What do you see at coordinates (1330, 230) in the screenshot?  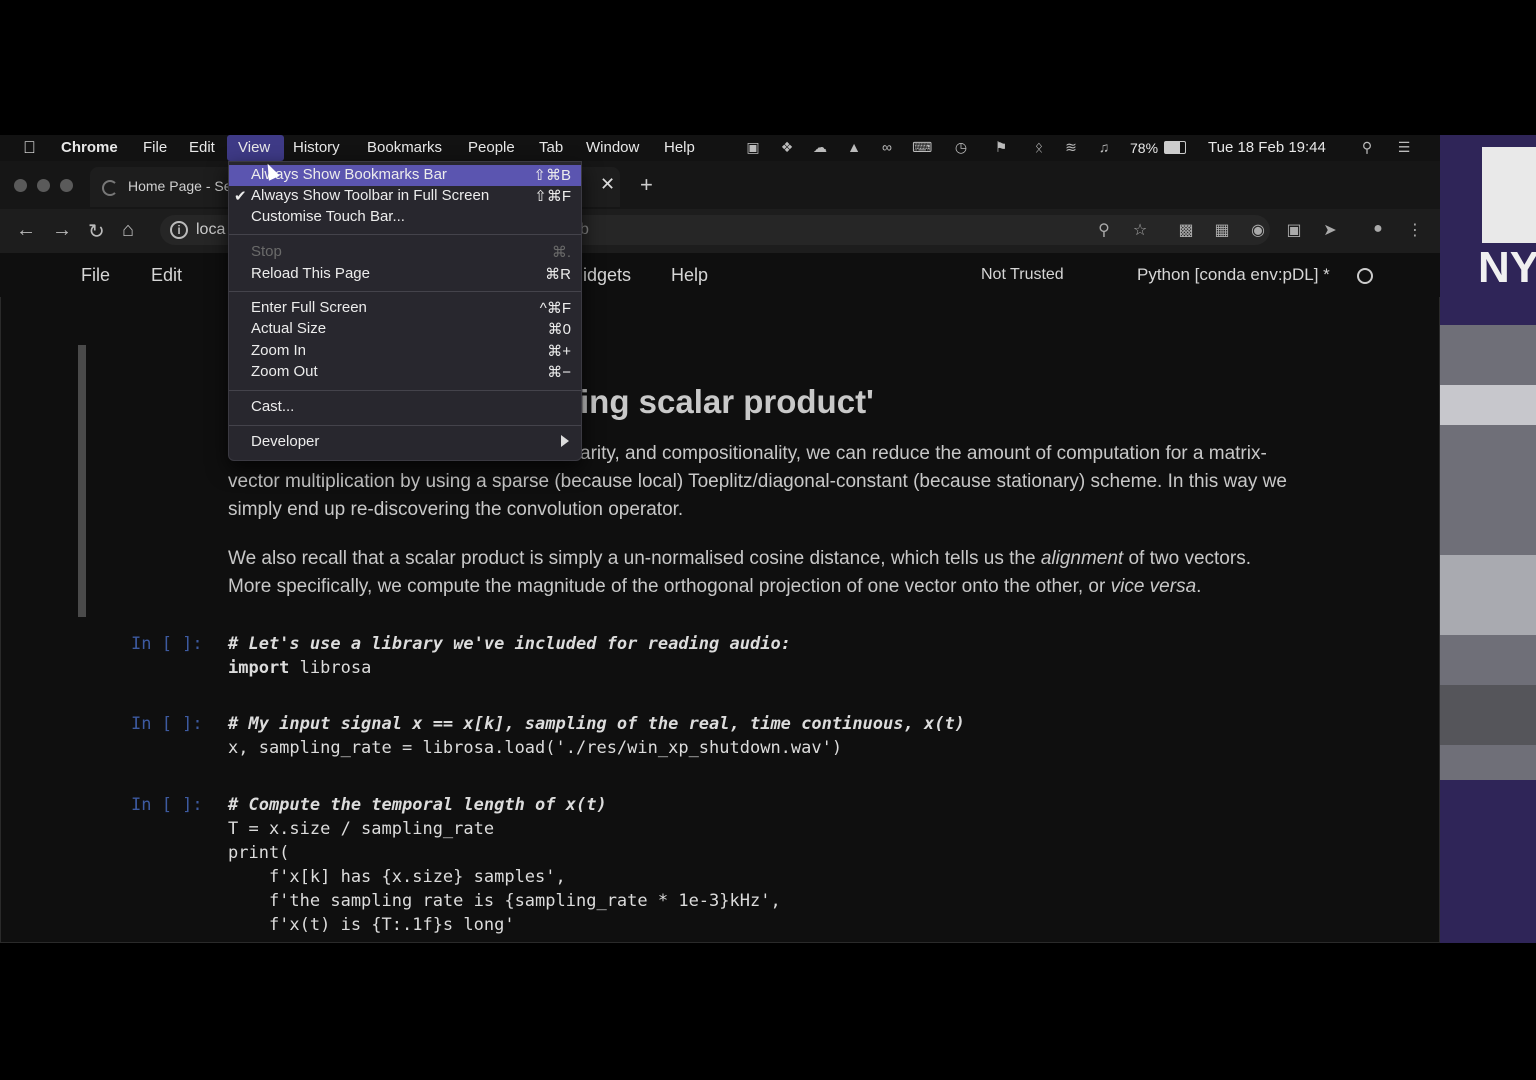 I see `rocket-icon: ➤` at bounding box center [1330, 230].